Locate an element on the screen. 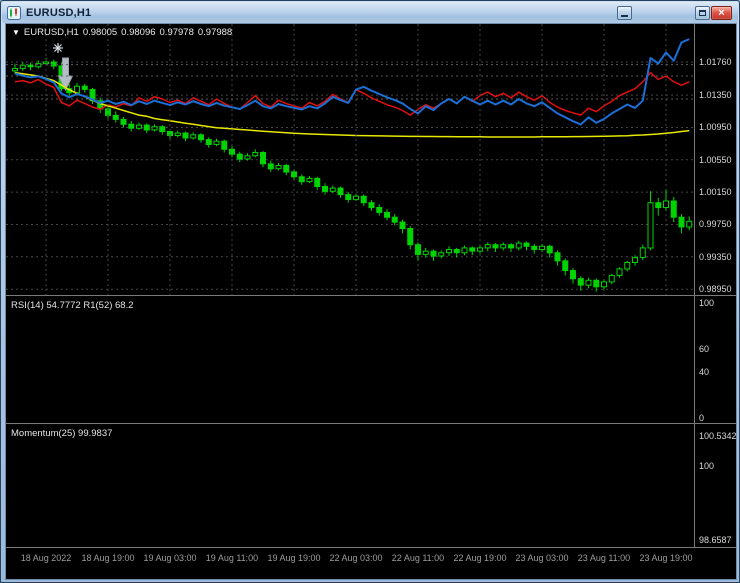 The width and height of the screenshot is (740, 583). low-value: 0.97978 is located at coordinates (176, 32).